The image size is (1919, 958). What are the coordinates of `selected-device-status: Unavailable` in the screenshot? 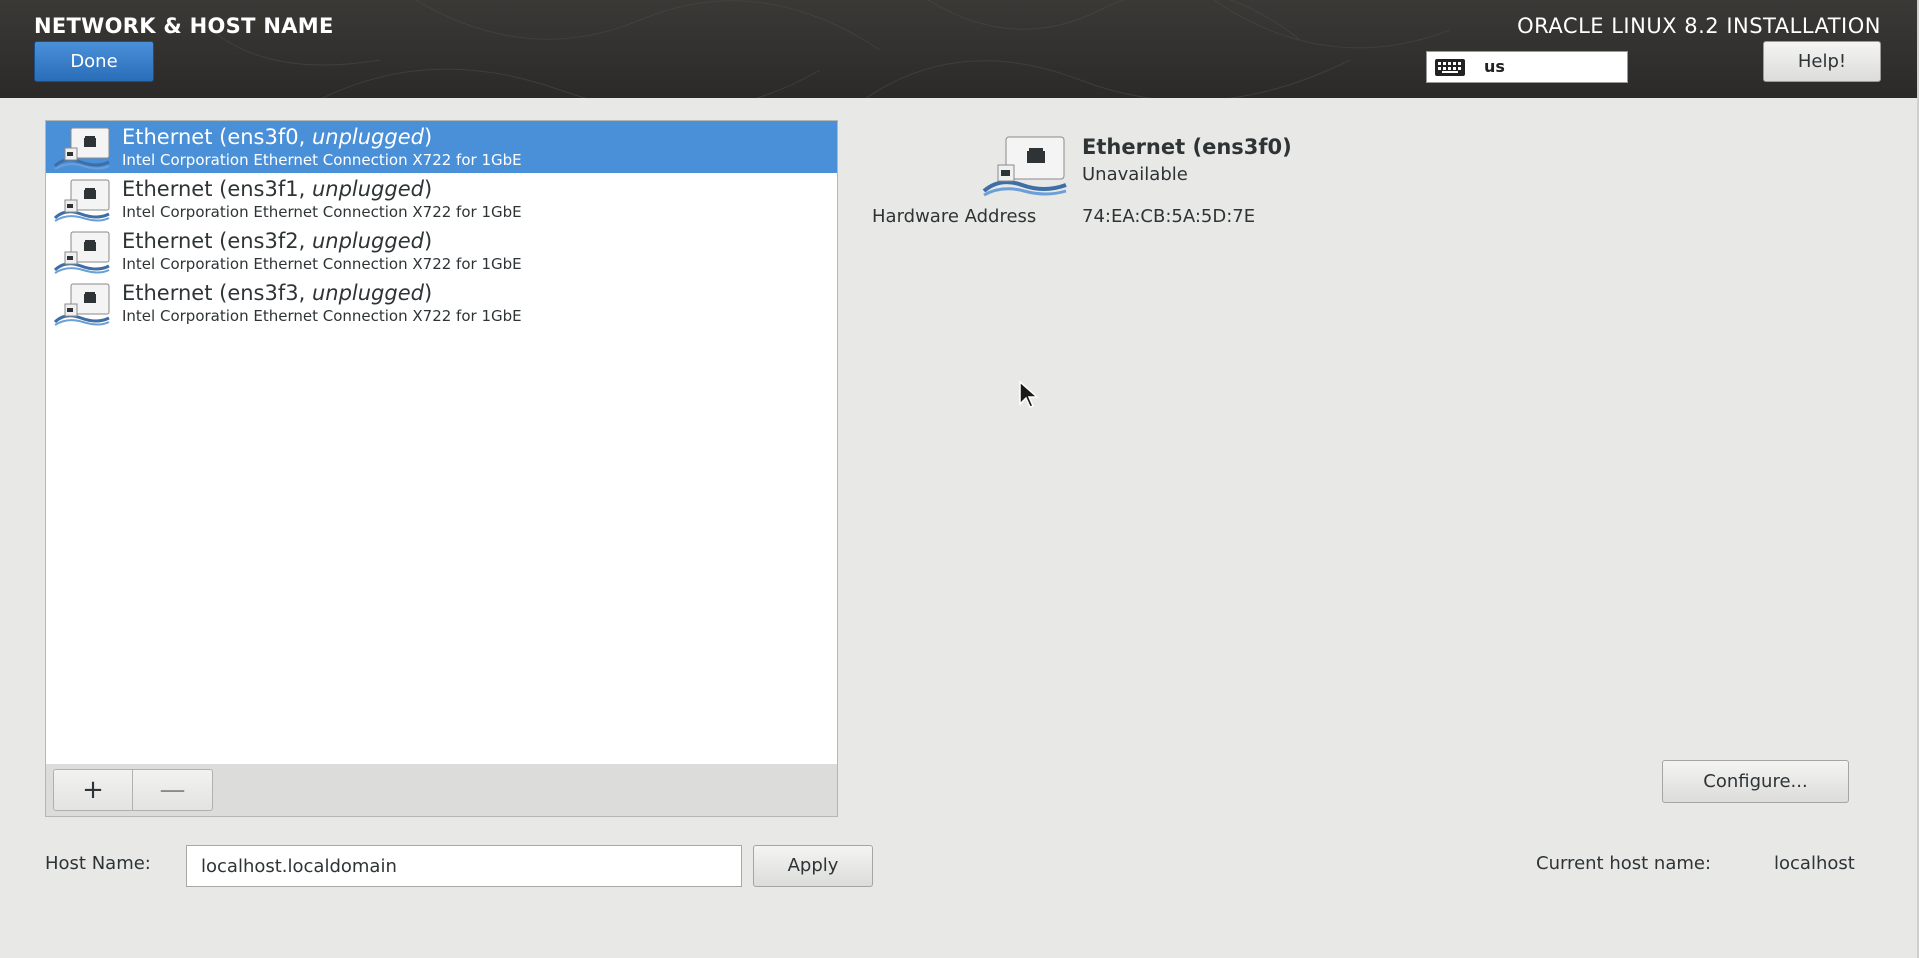 It's located at (1135, 174).